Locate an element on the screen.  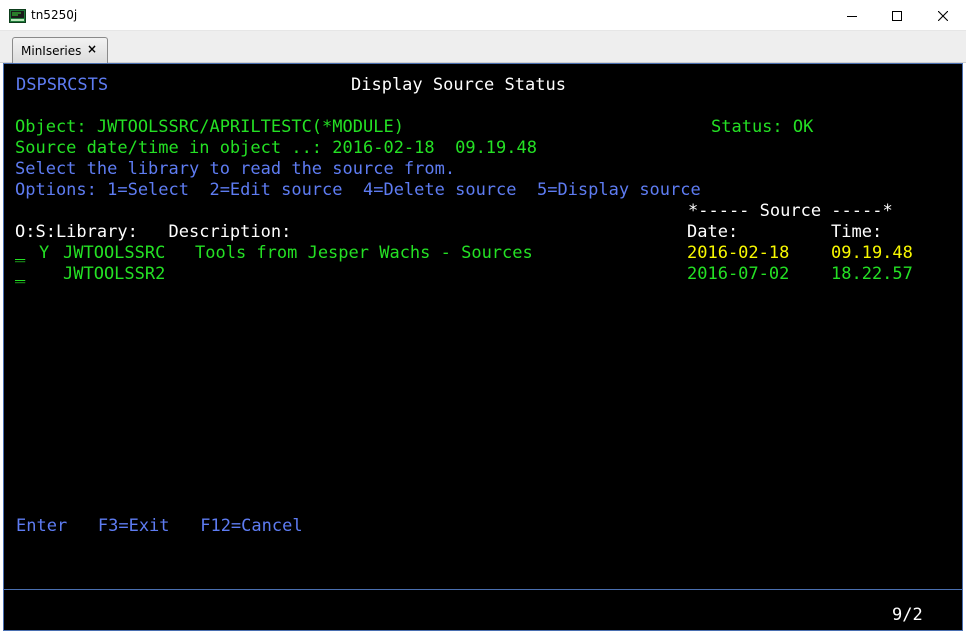
maximize-button is located at coordinates (897, 15).